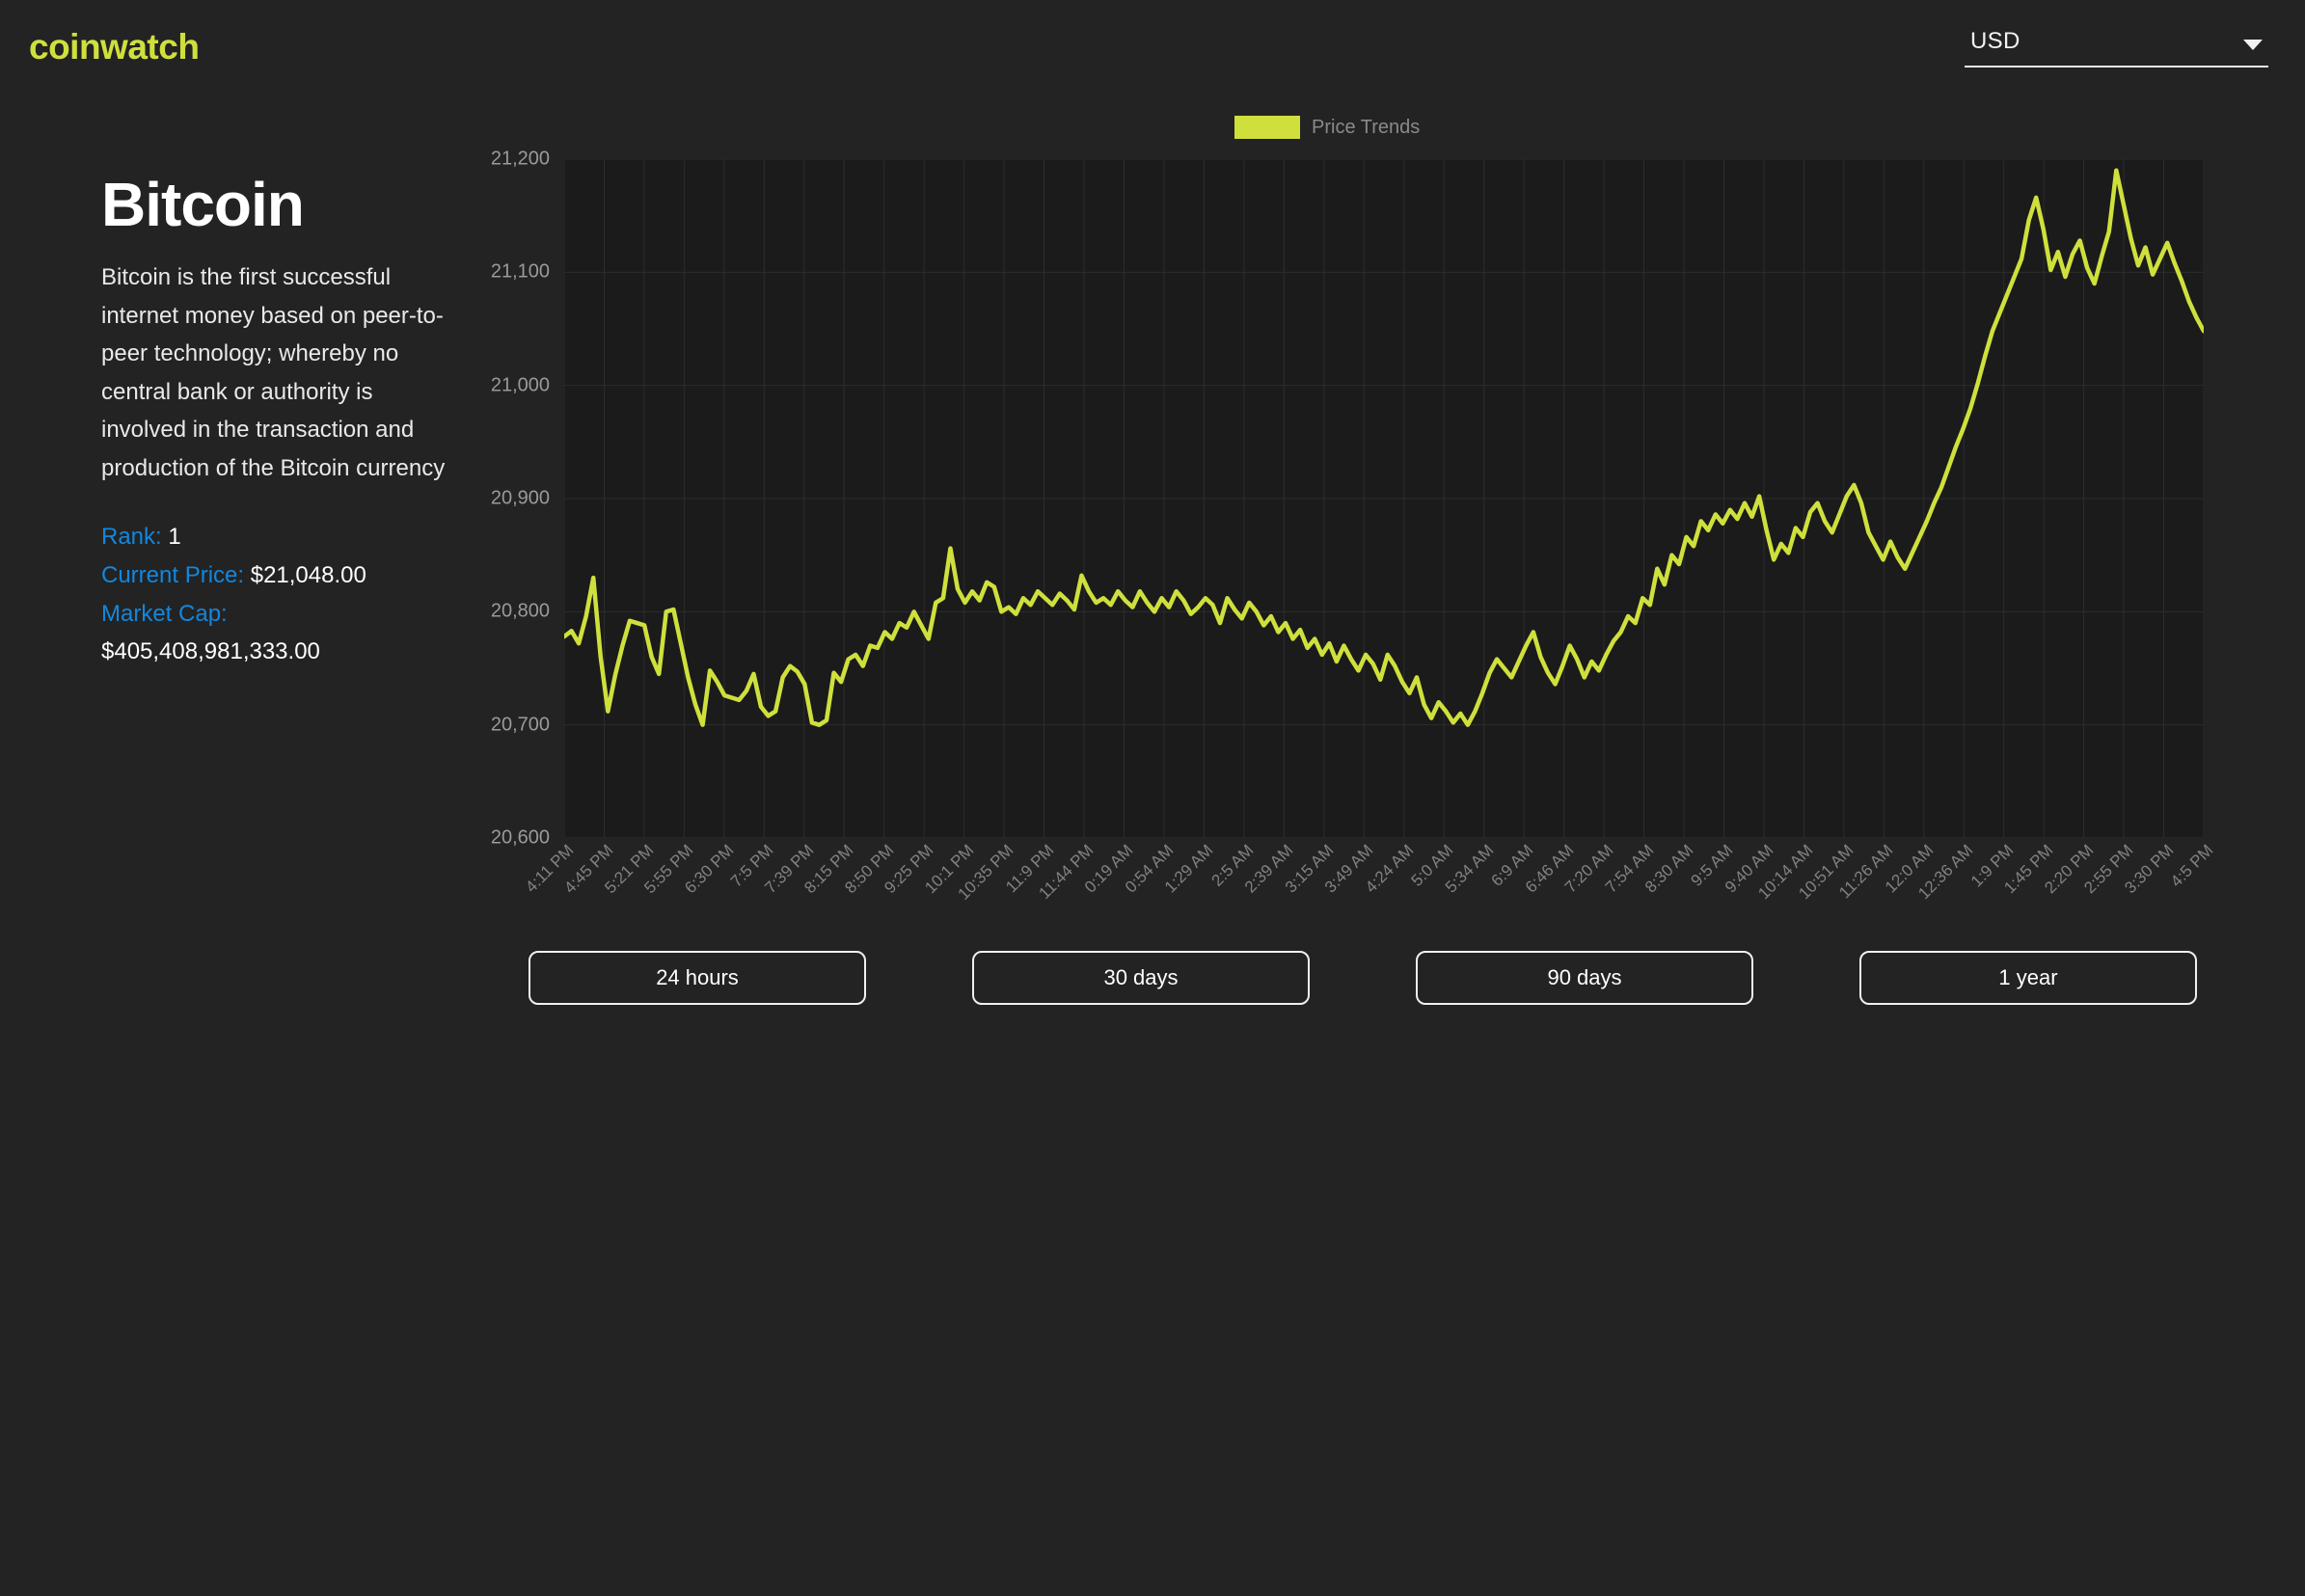 This screenshot has width=2305, height=1596. I want to click on y-tick-label: 20,600, so click(520, 837).